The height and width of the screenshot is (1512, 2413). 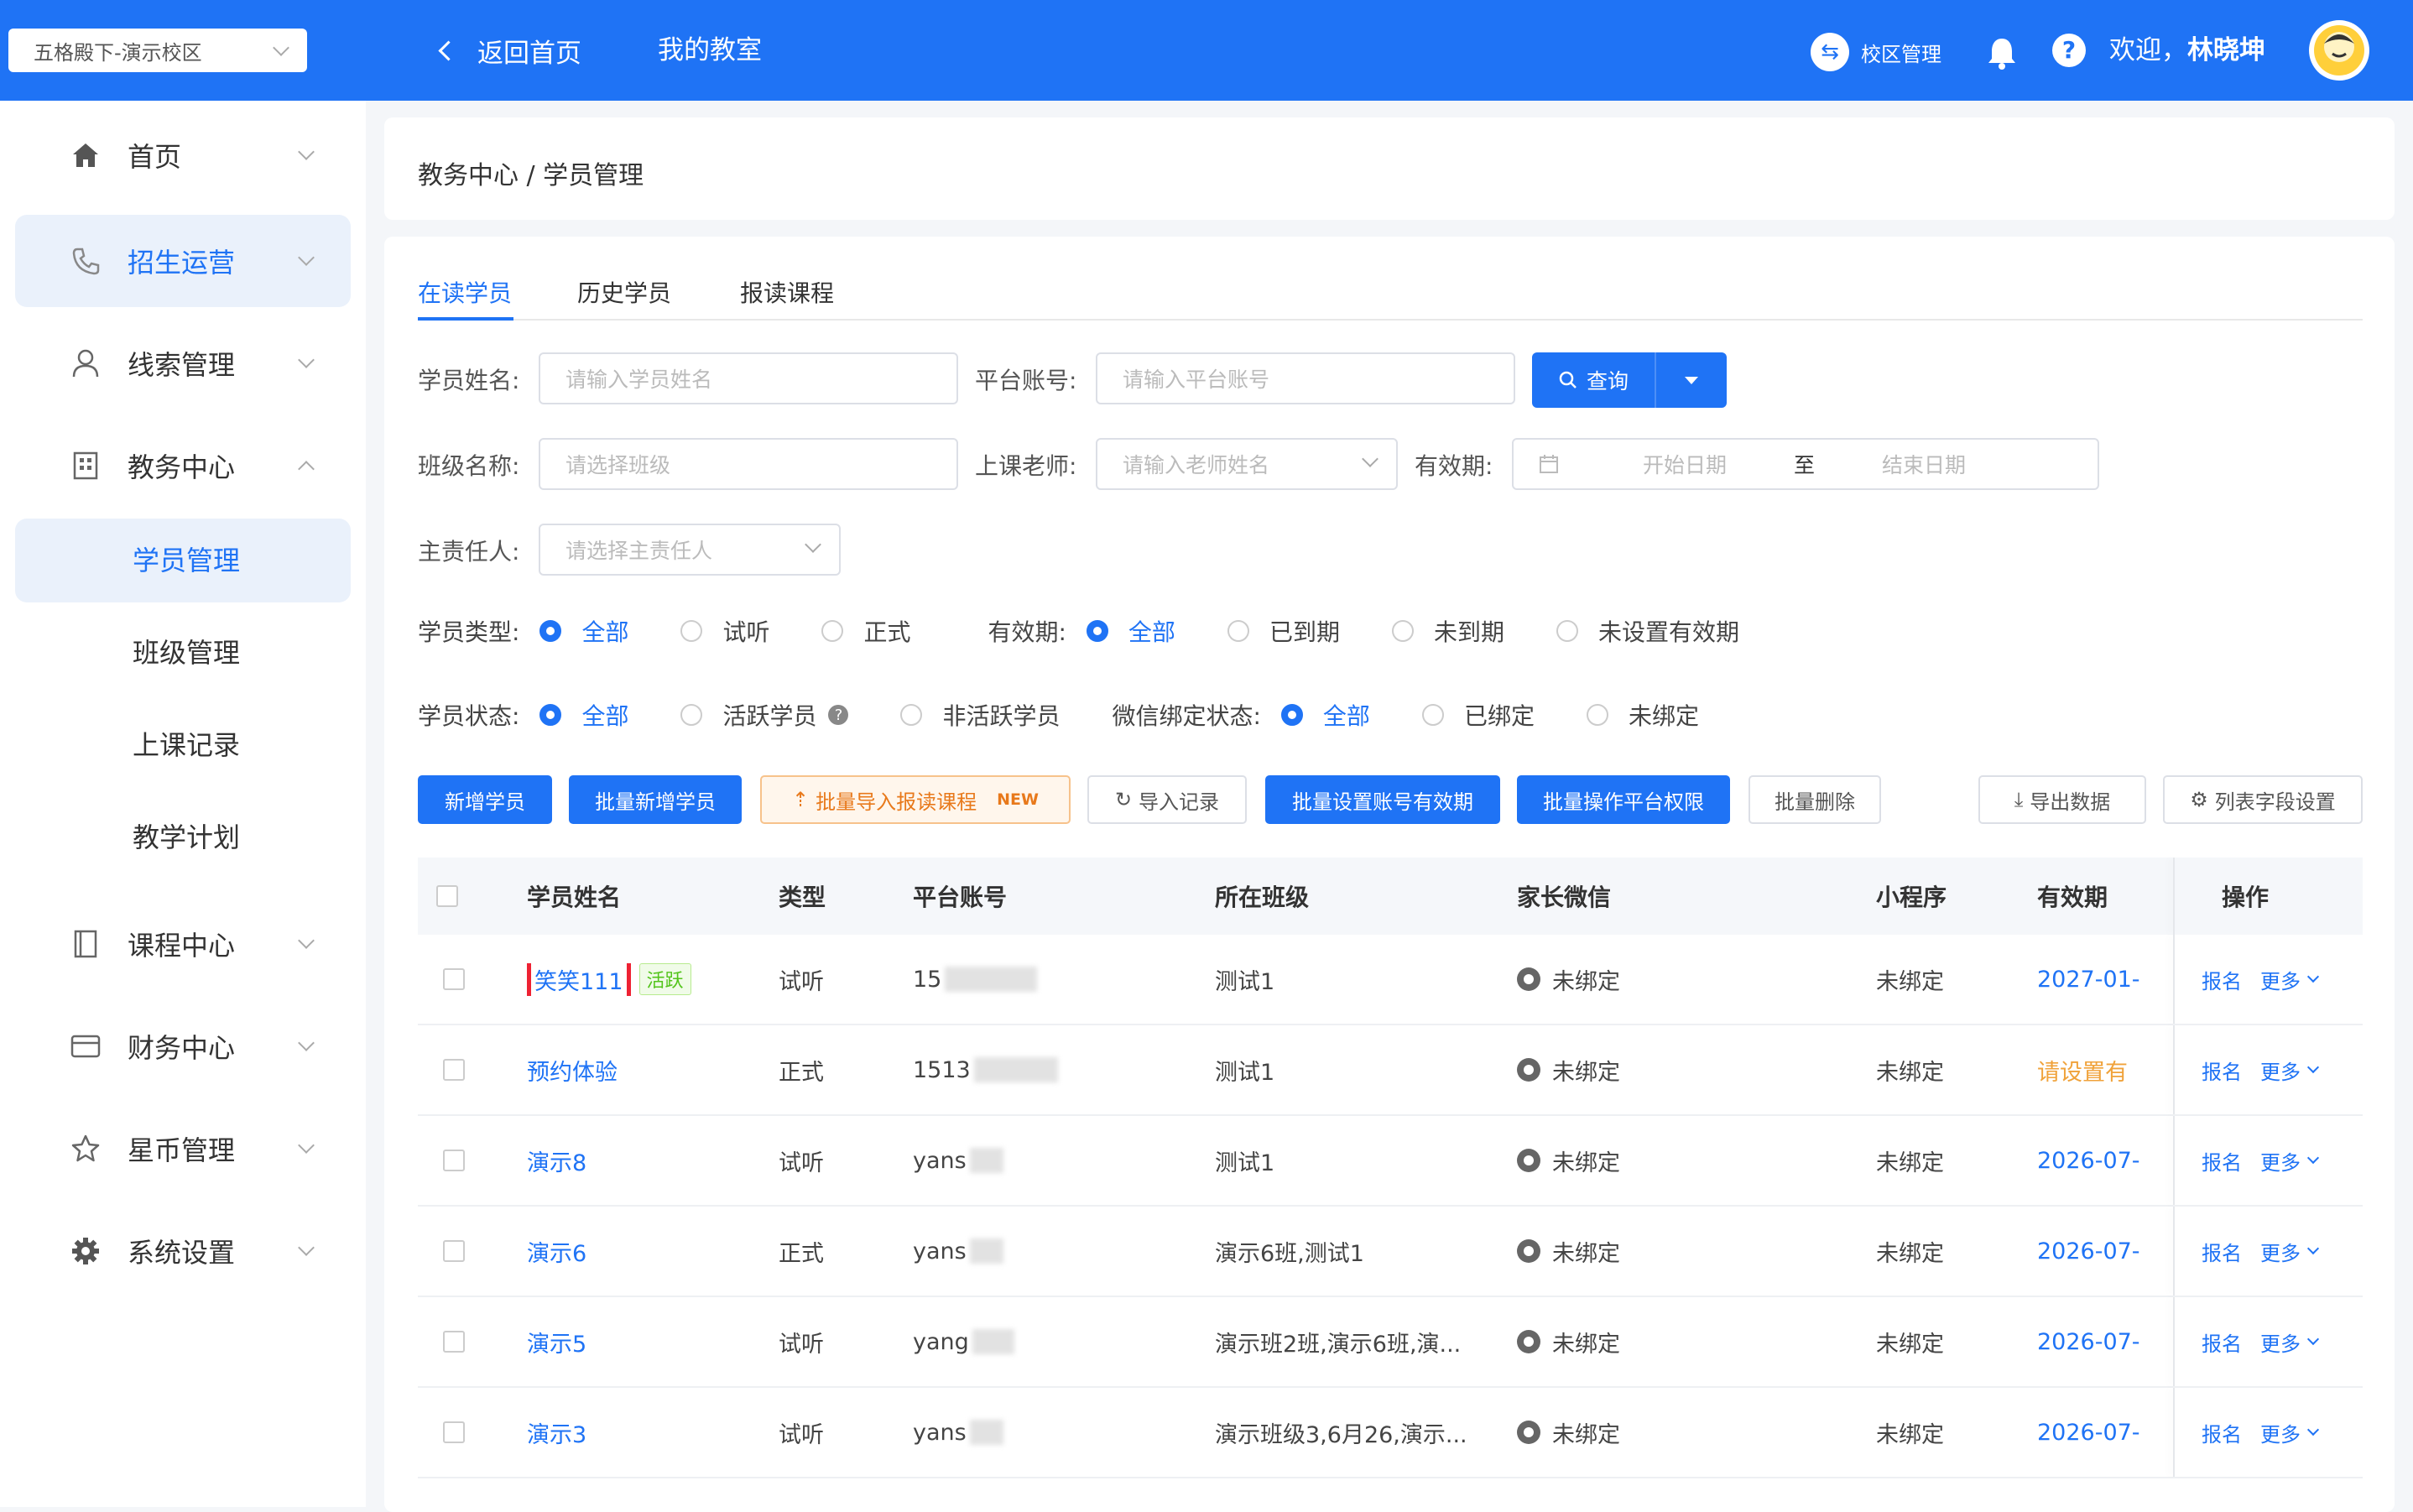 I want to click on import-records-button: ↻ 导入记录, so click(x=1167, y=799).